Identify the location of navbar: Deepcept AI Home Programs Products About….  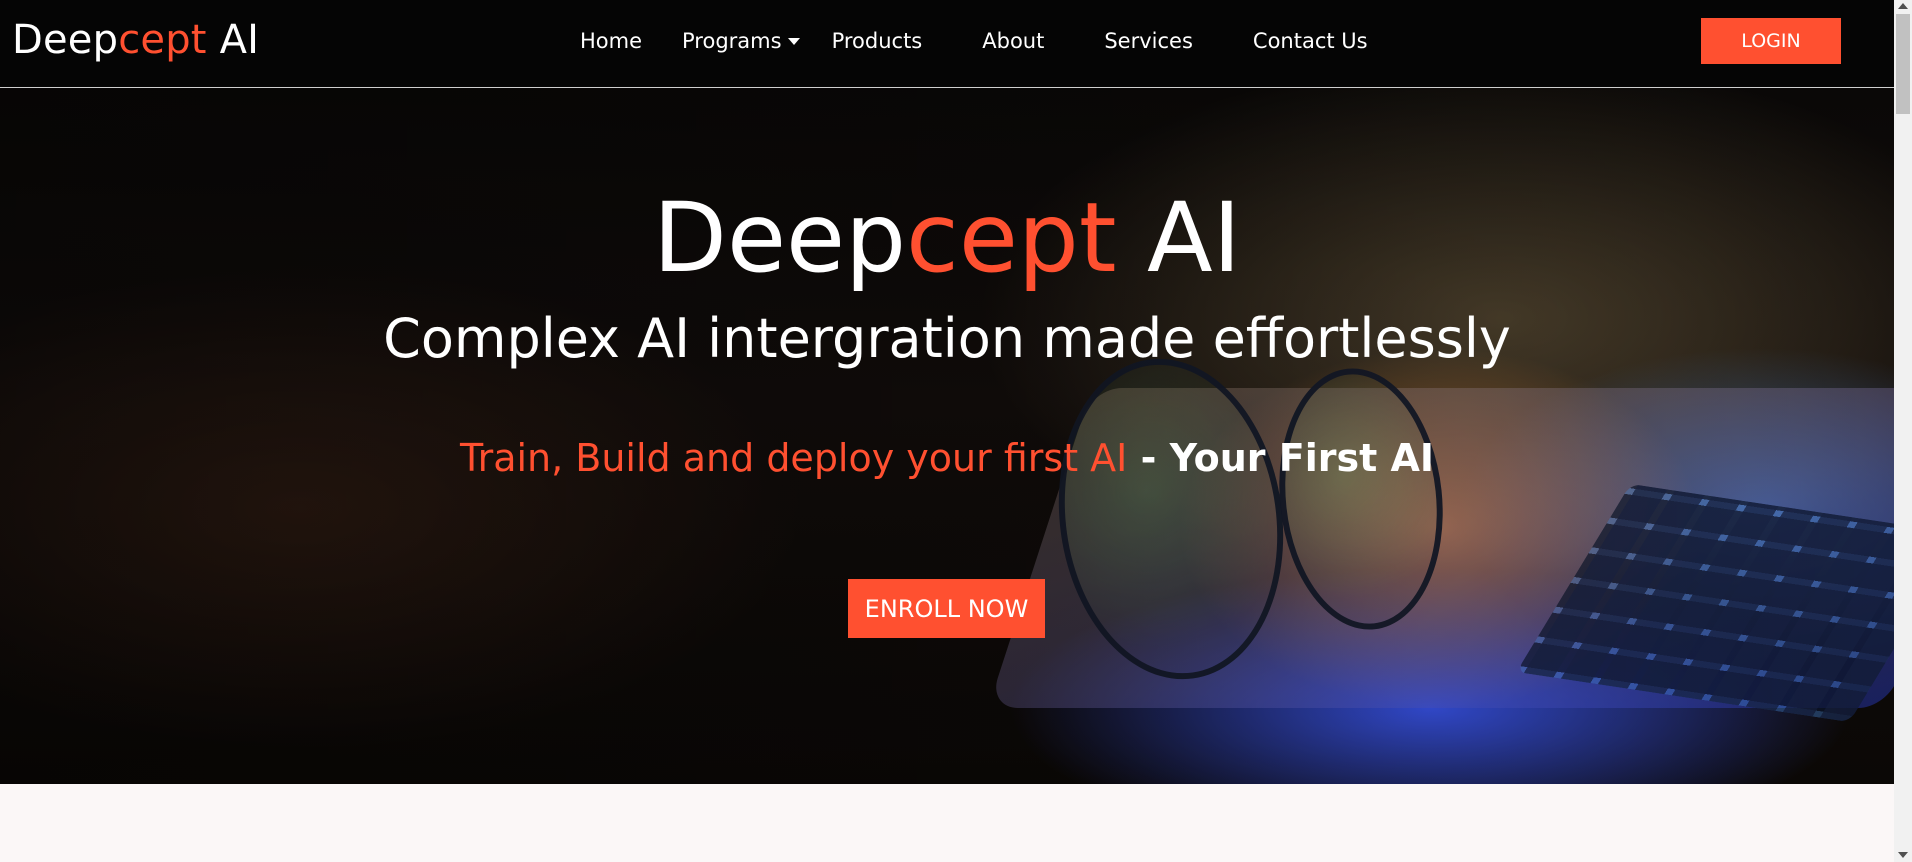
(947, 44).